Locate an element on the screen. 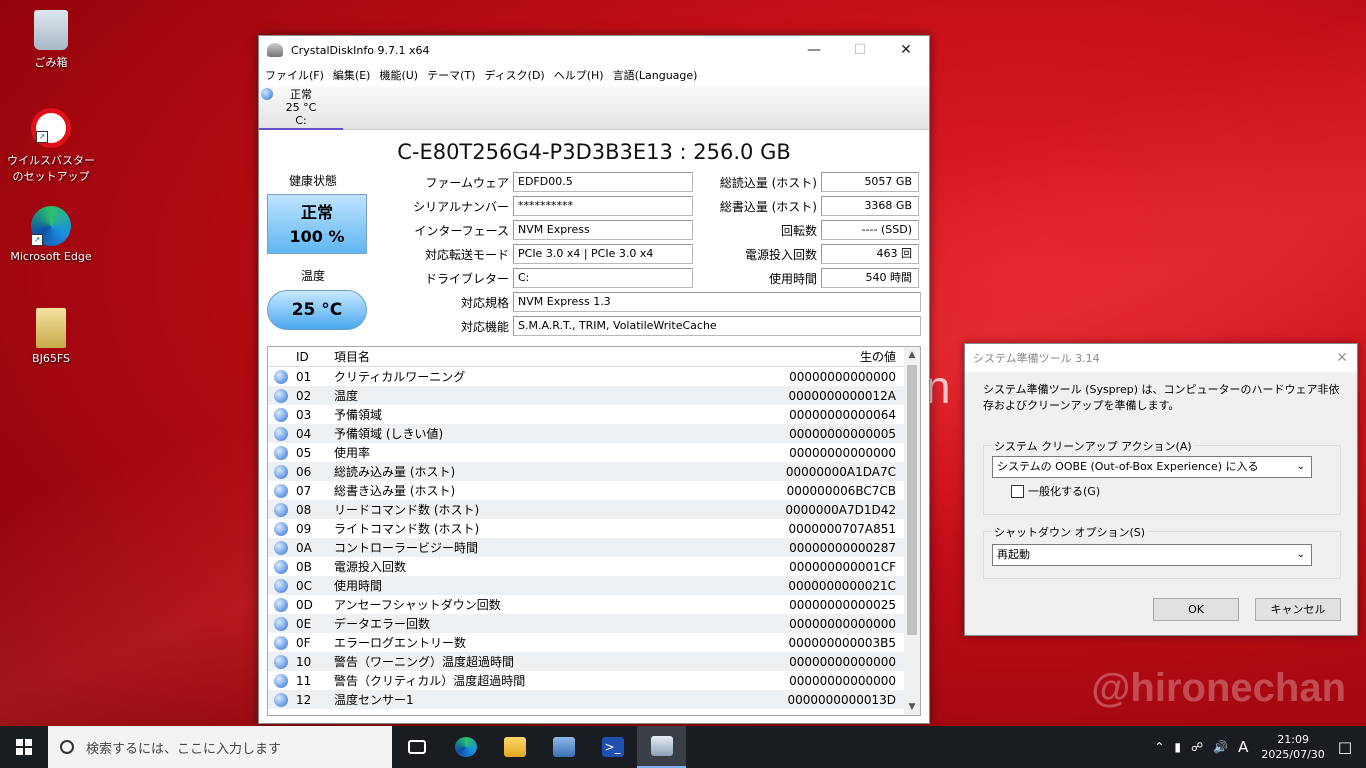  globe-icon: ☍ is located at coordinates (1197, 747).